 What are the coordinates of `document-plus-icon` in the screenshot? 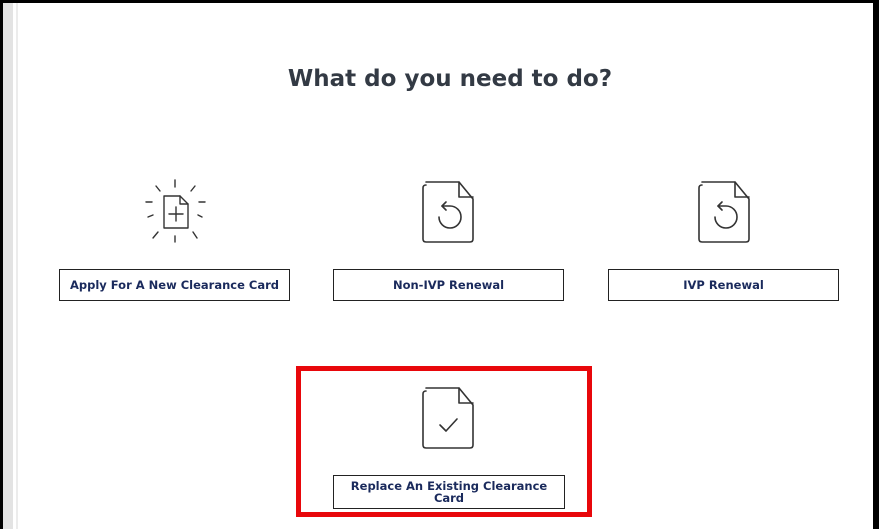 It's located at (175, 211).